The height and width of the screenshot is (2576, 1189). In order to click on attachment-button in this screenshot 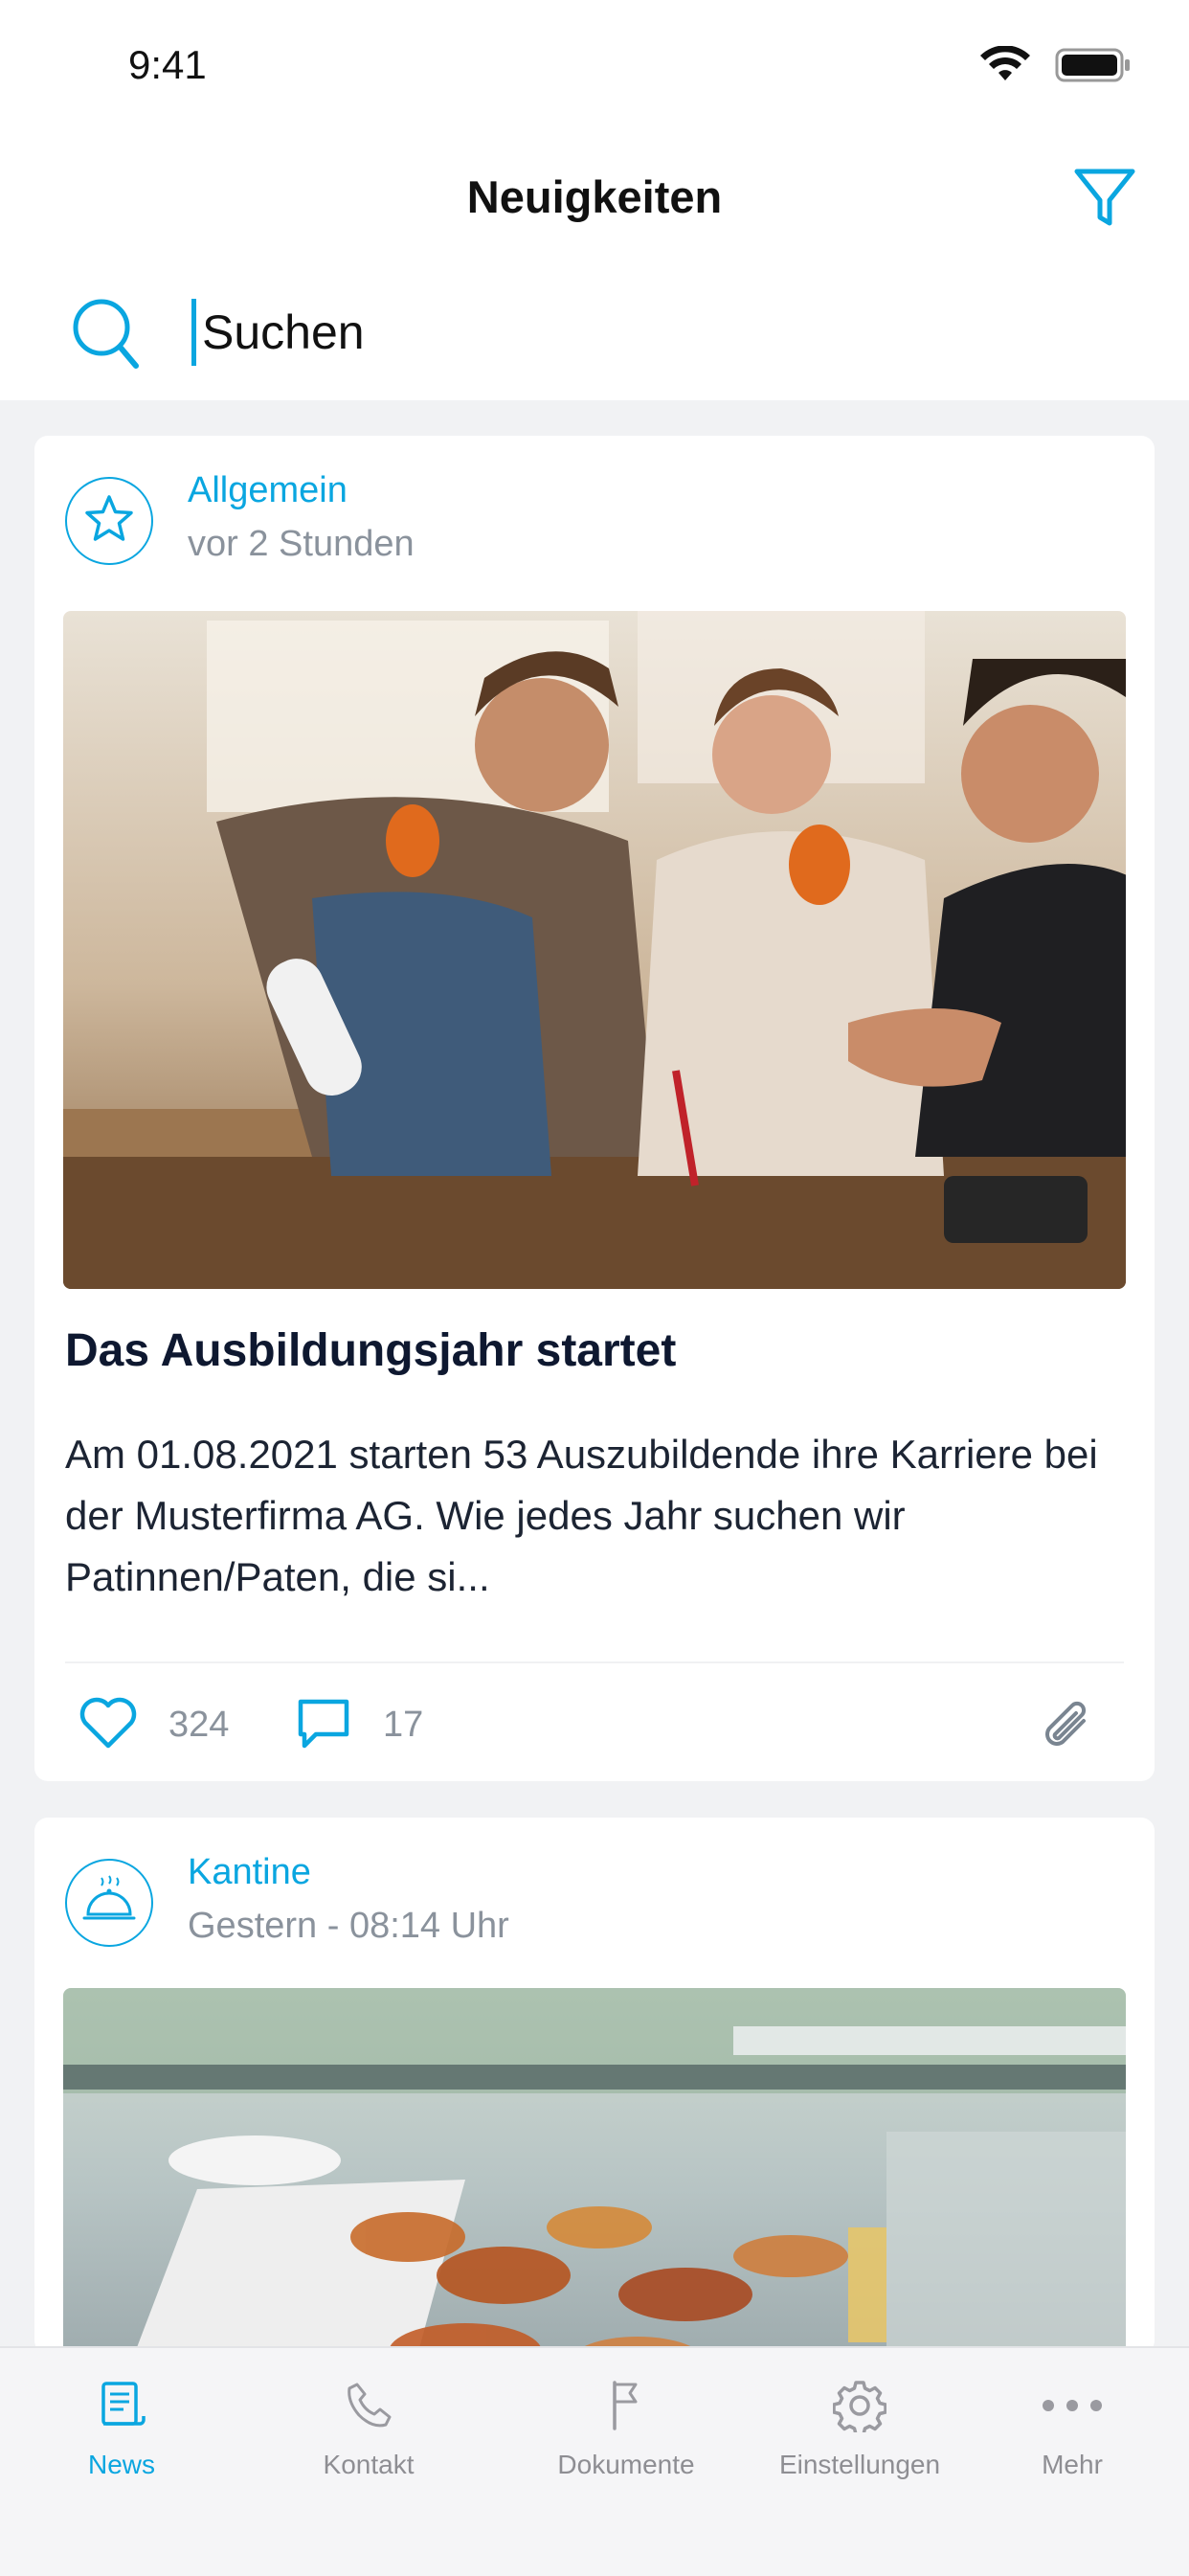, I will do `click(1068, 1728)`.